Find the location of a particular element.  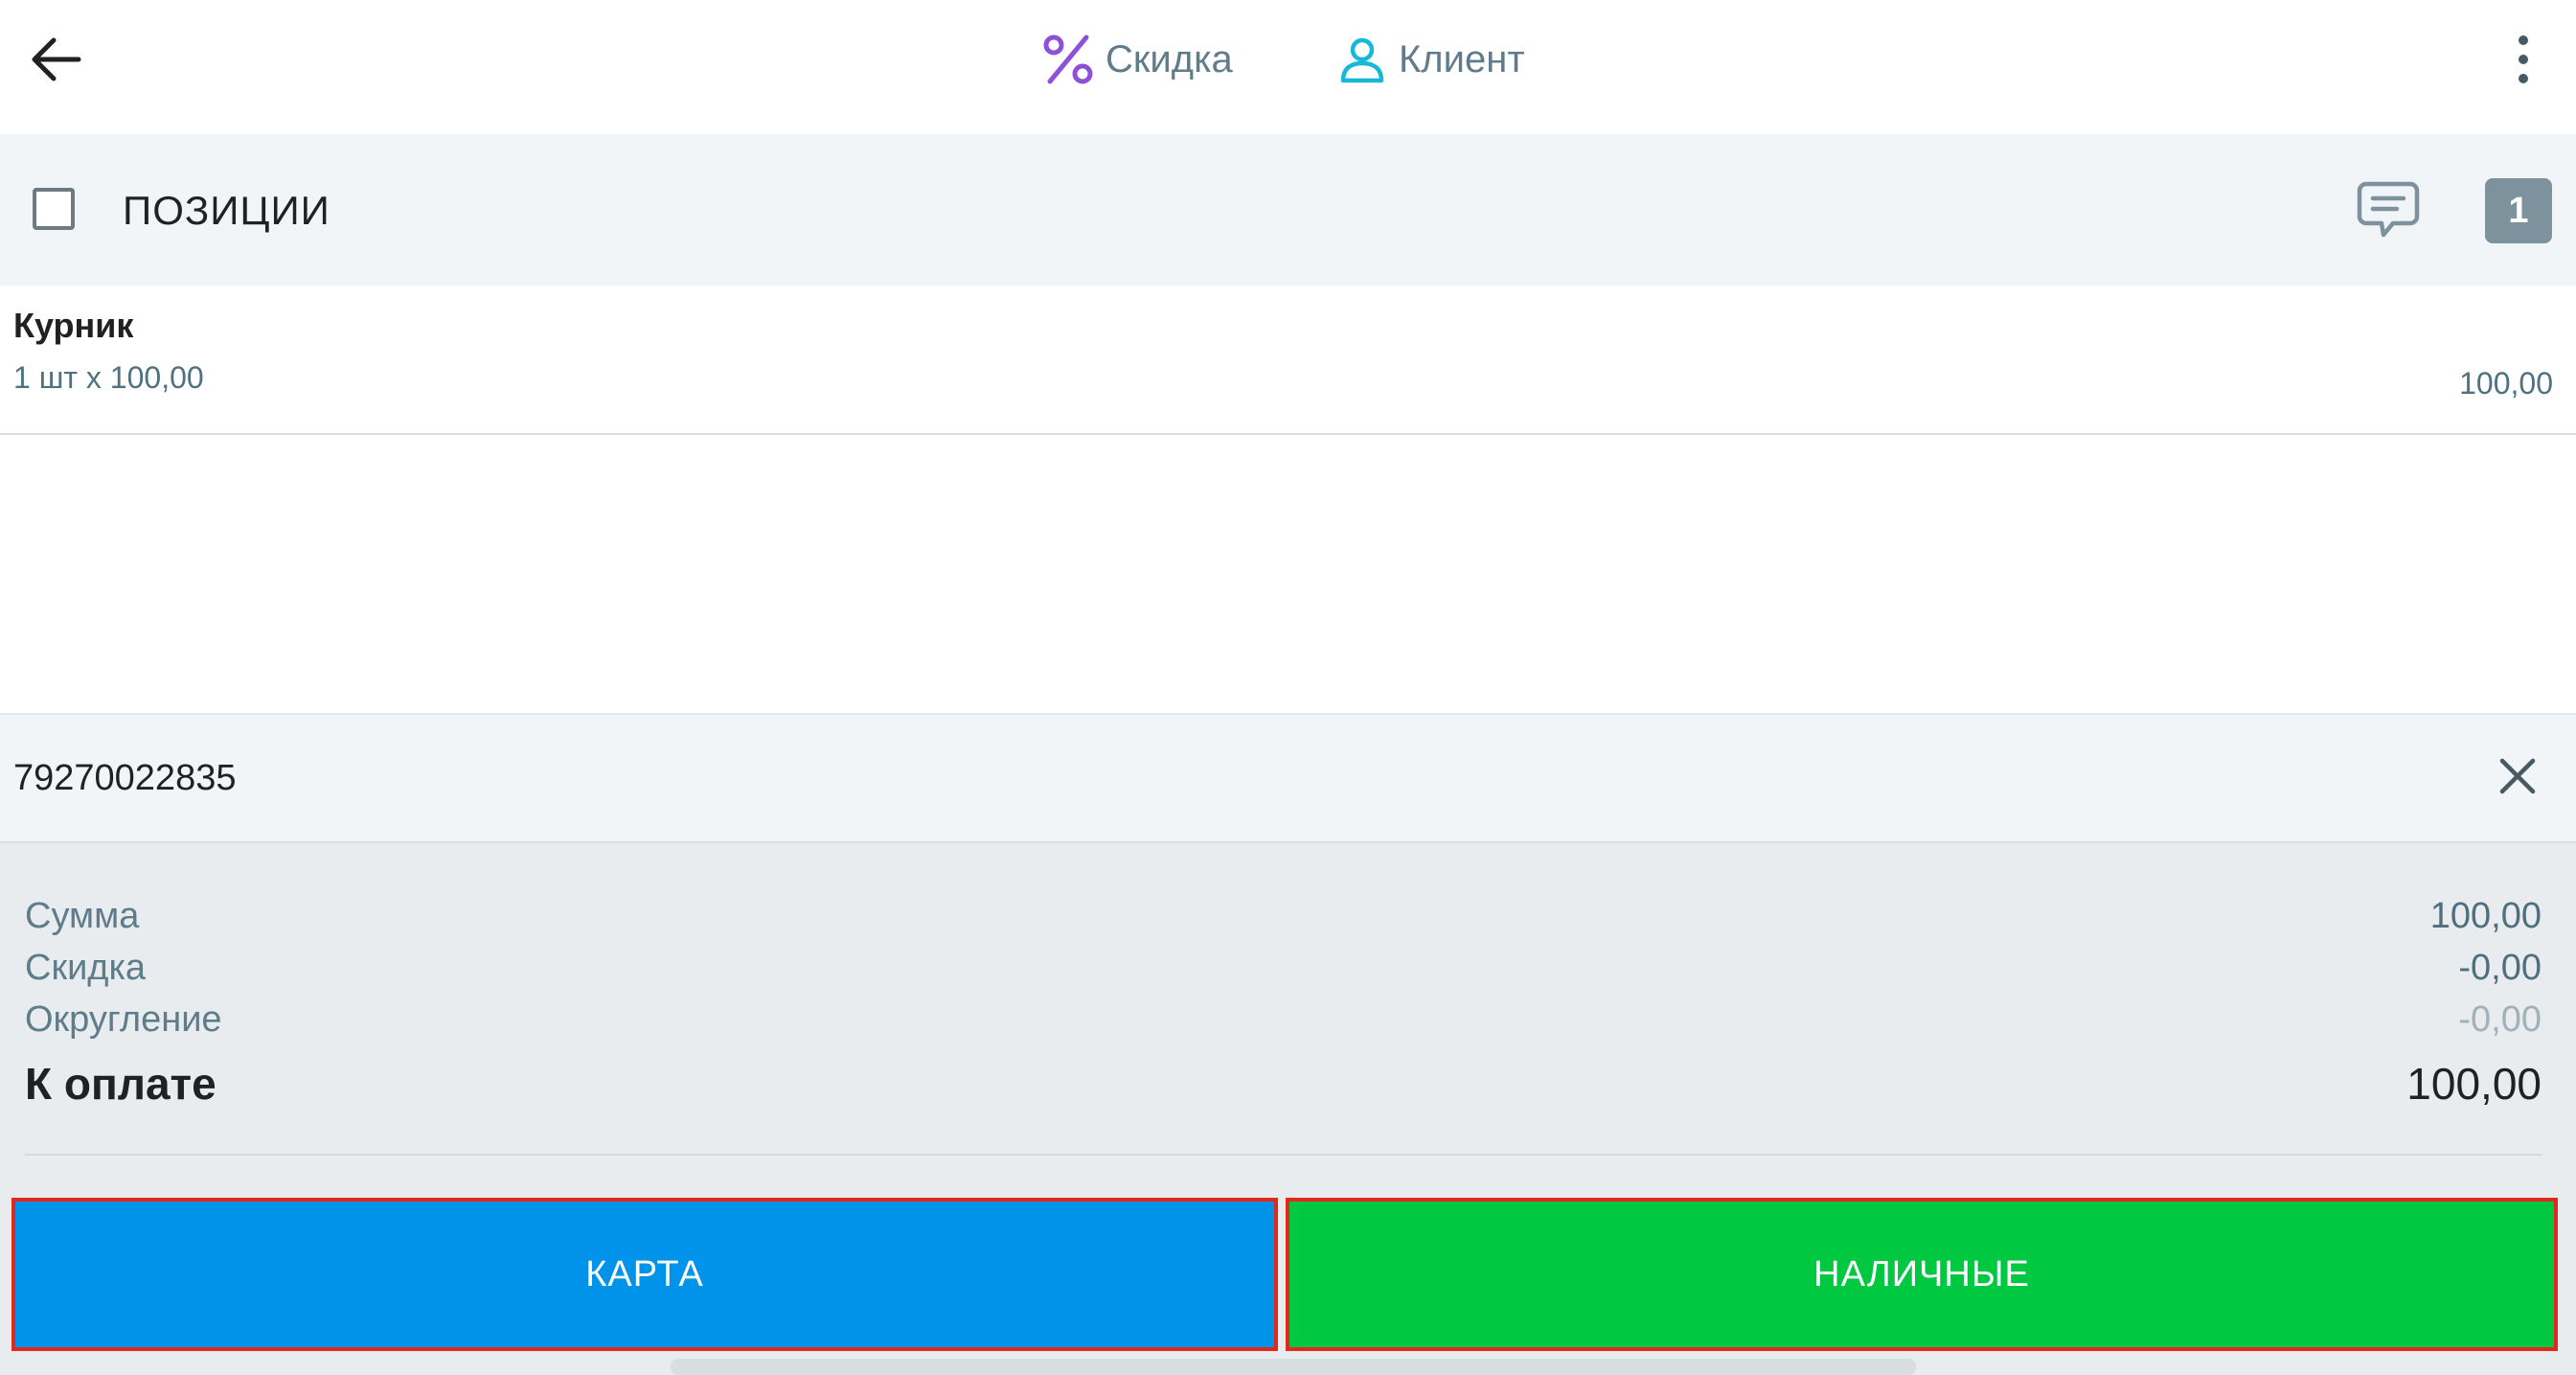

comment-button is located at coordinates (2388, 210).